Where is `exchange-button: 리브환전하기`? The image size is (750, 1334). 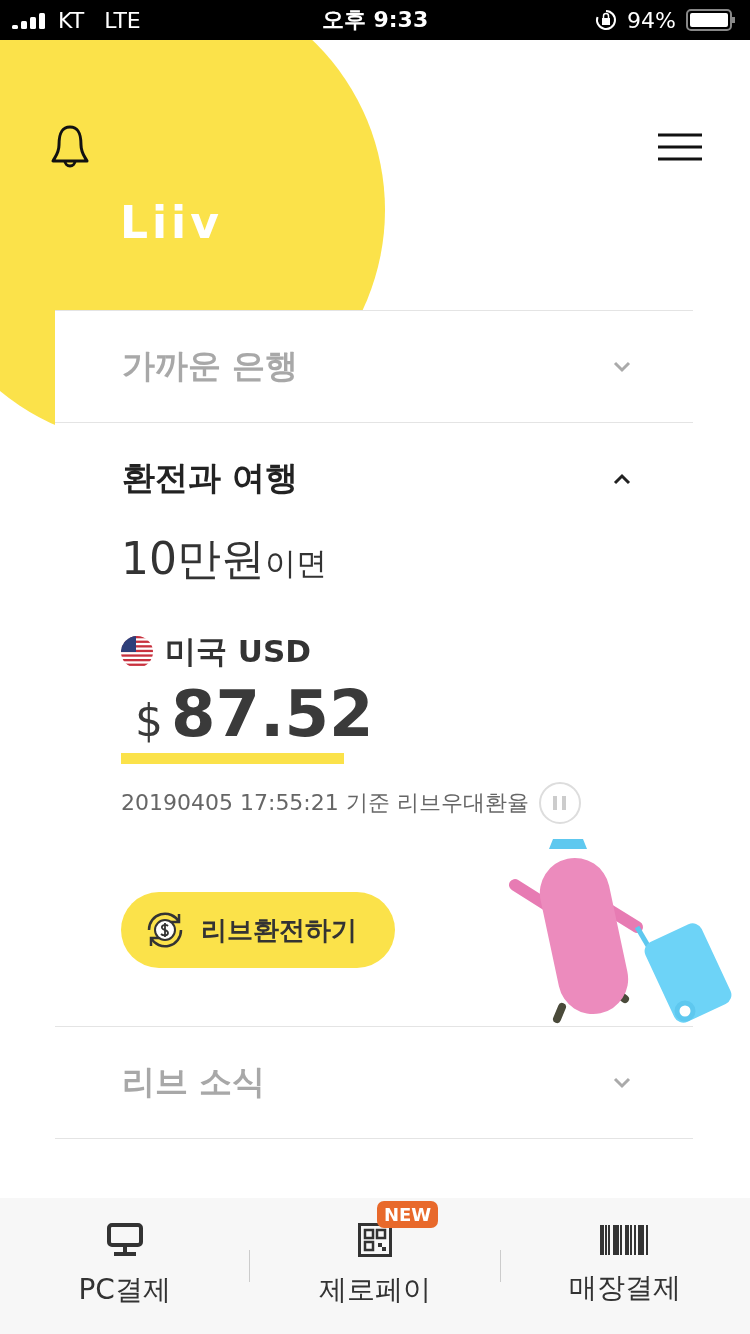
exchange-button: 리브환전하기 is located at coordinates (258, 930).